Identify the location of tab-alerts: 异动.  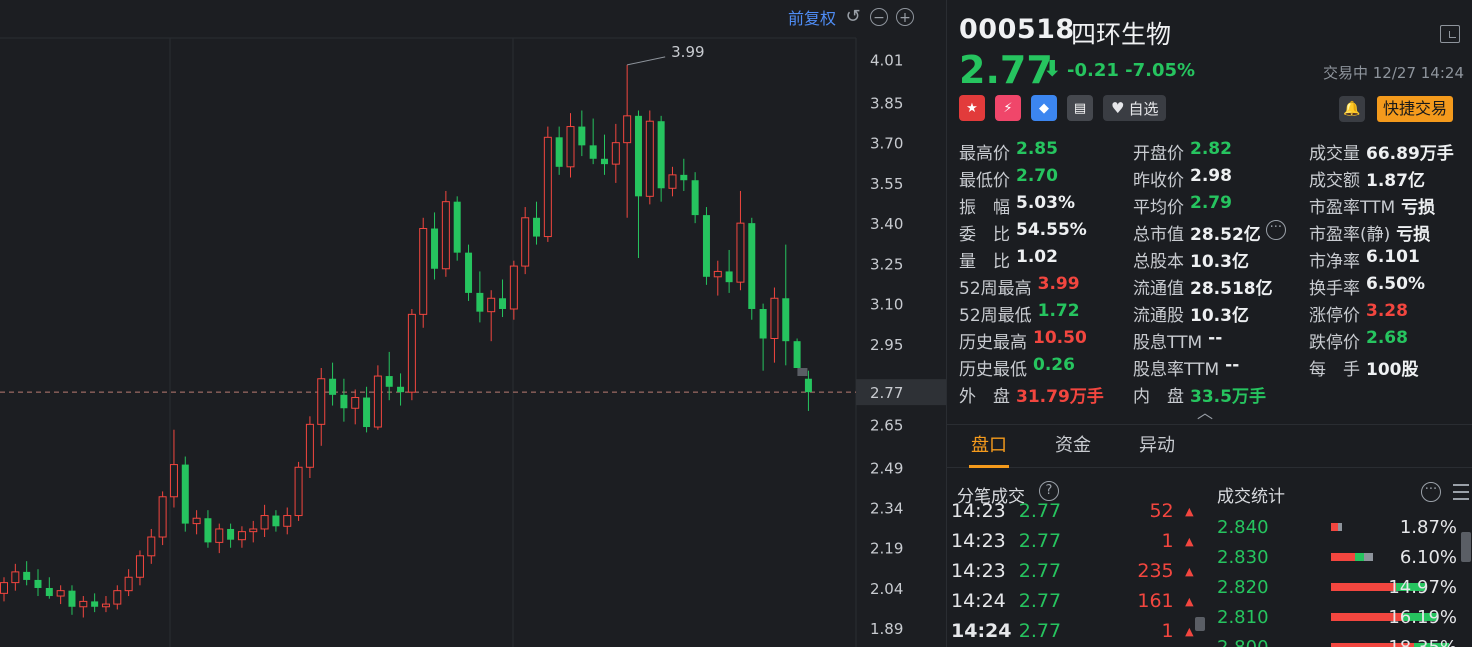
(1157, 446).